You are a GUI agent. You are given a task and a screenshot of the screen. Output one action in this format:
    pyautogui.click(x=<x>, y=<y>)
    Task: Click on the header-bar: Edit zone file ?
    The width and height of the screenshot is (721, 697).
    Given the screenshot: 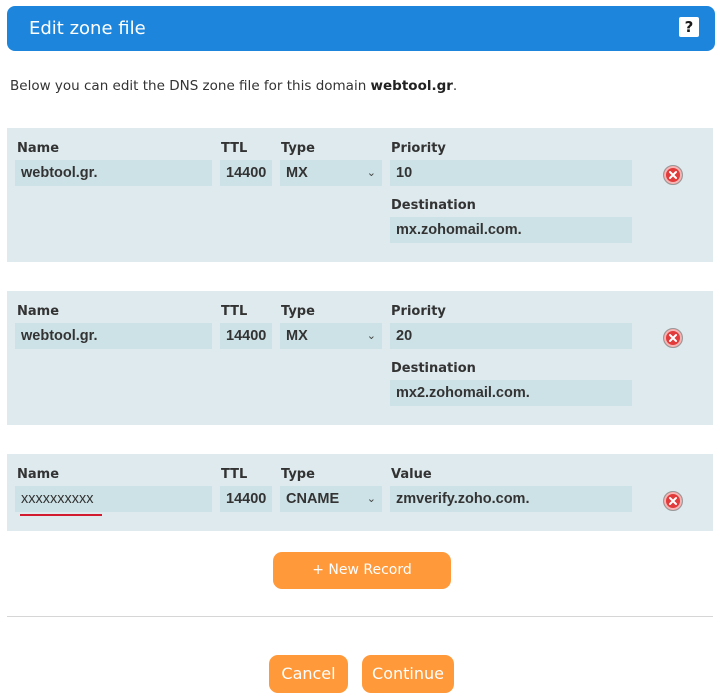 What is the action you would take?
    pyautogui.click(x=361, y=28)
    